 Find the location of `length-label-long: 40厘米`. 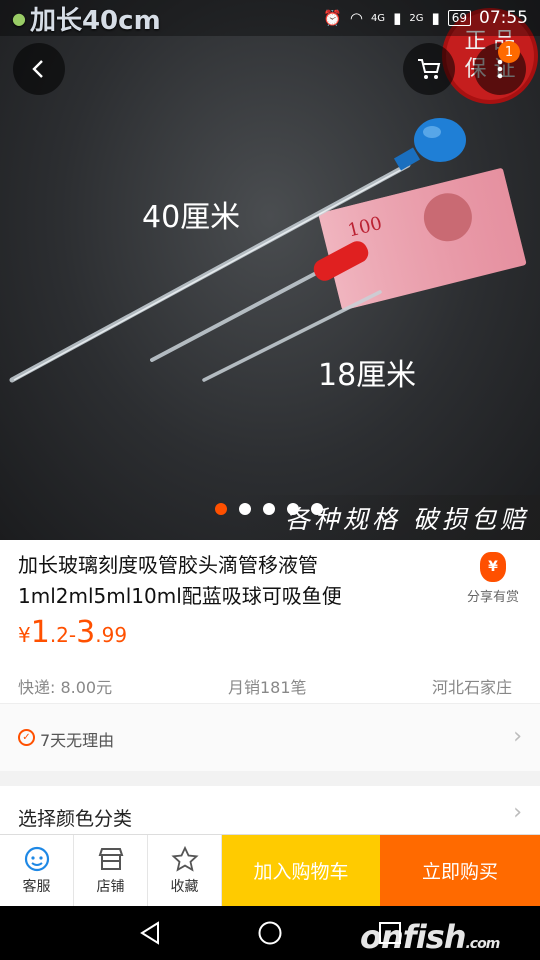

length-label-long: 40厘米 is located at coordinates (191, 217).